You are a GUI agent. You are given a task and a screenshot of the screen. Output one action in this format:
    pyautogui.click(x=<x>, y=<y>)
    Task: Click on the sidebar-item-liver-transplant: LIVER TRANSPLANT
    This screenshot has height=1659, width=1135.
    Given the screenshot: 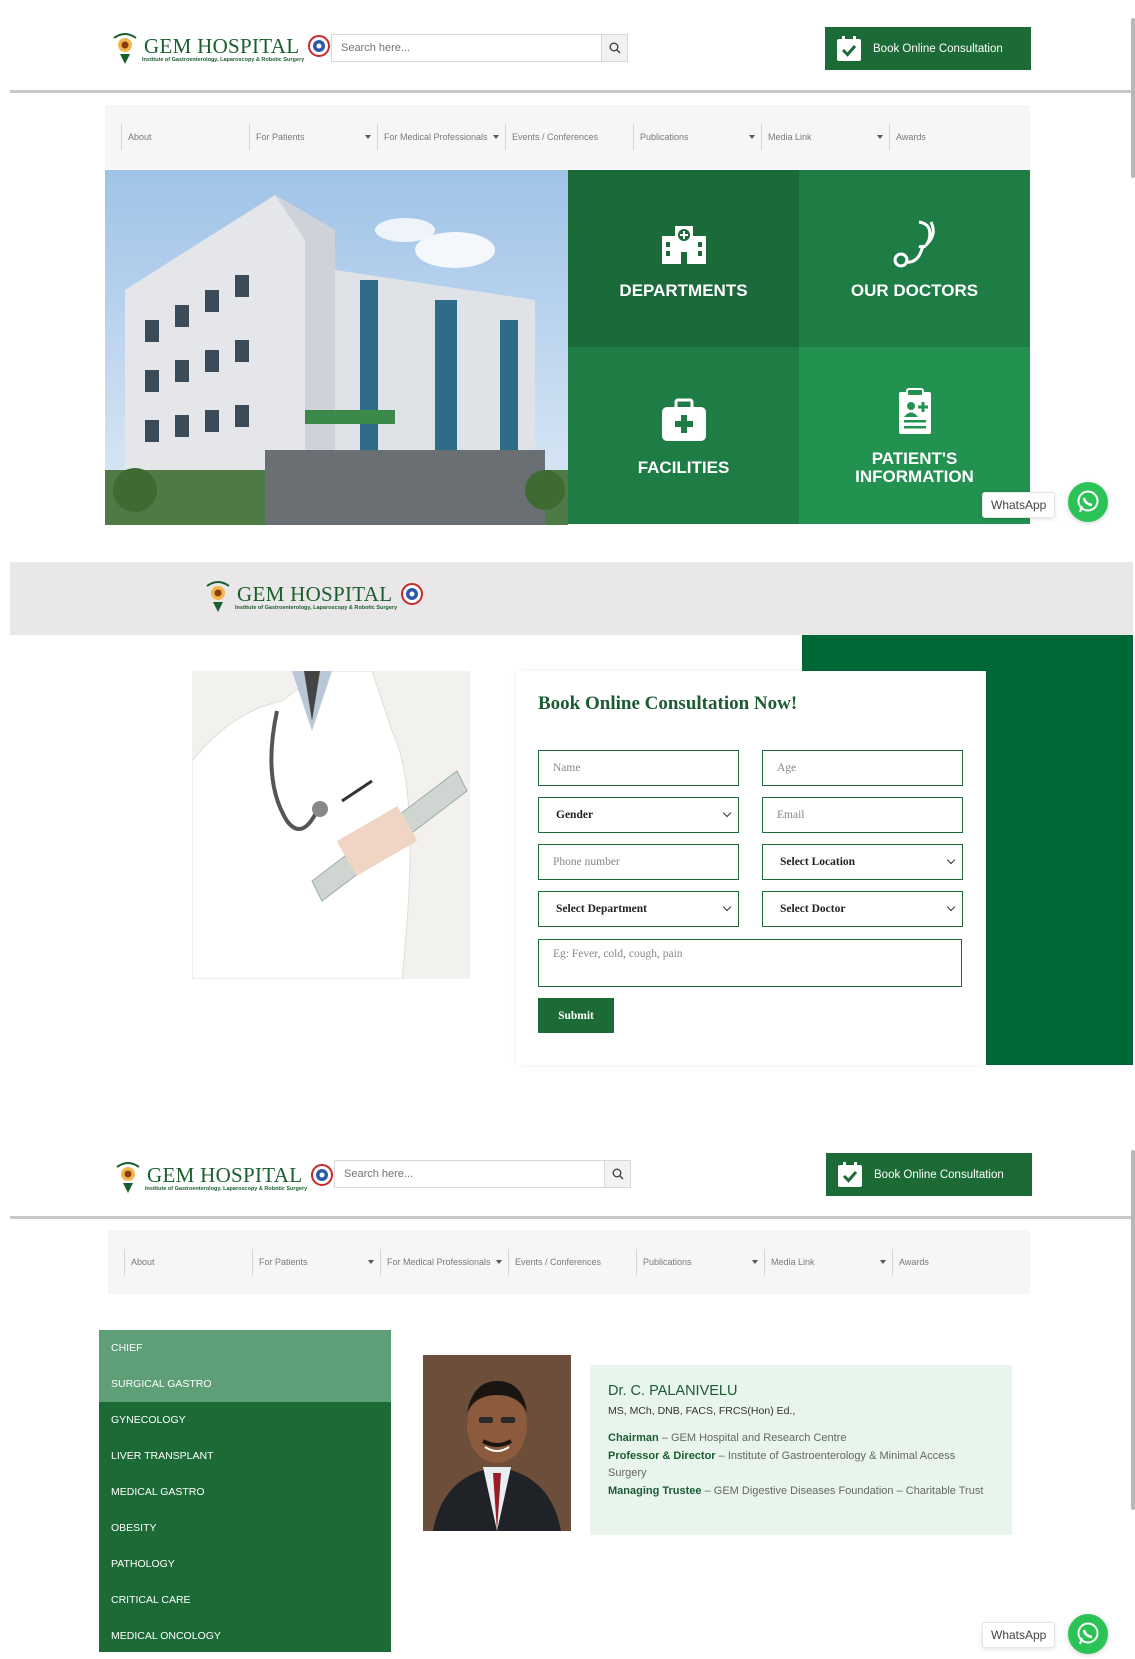 What is the action you would take?
    pyautogui.click(x=245, y=1456)
    